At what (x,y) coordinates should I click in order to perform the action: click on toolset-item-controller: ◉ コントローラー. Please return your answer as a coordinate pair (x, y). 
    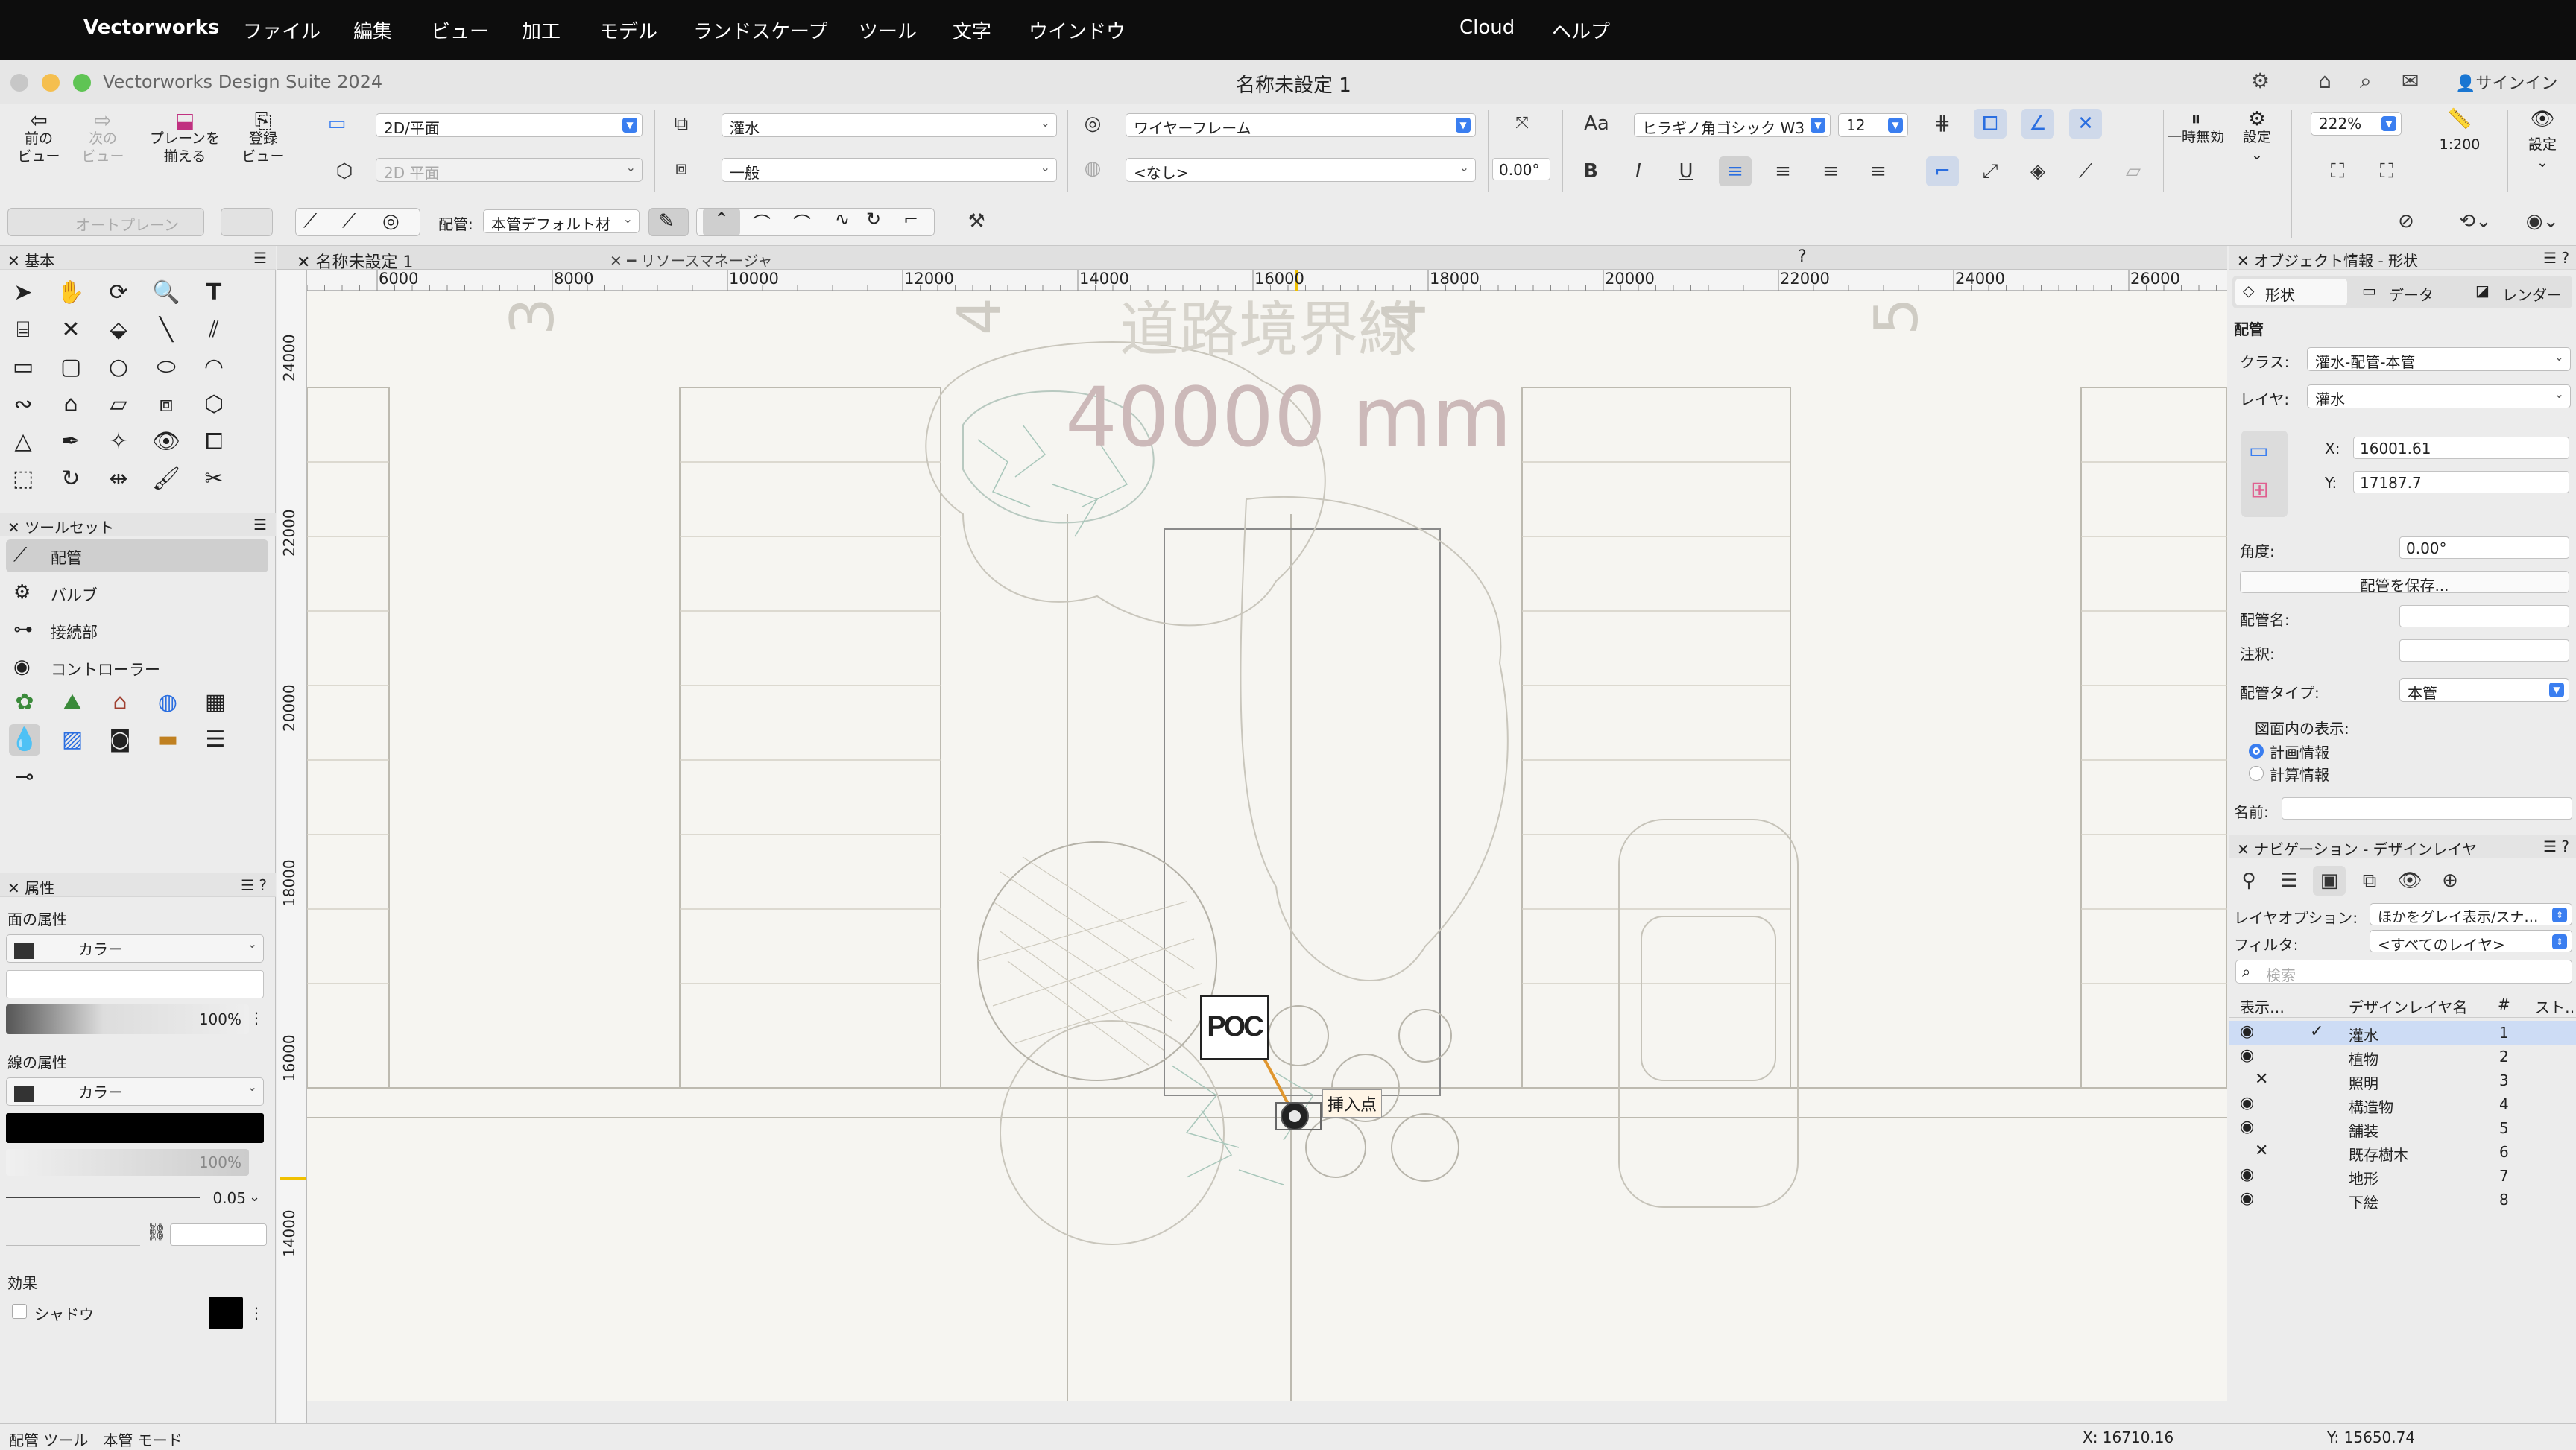
    Looking at the image, I should click on (137, 667).